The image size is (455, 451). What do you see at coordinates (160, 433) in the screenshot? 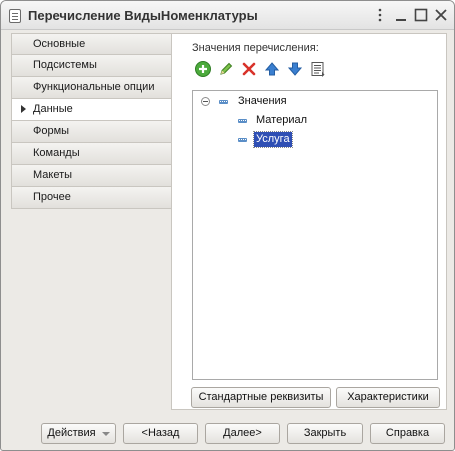
I see `back-button: <Назад` at bounding box center [160, 433].